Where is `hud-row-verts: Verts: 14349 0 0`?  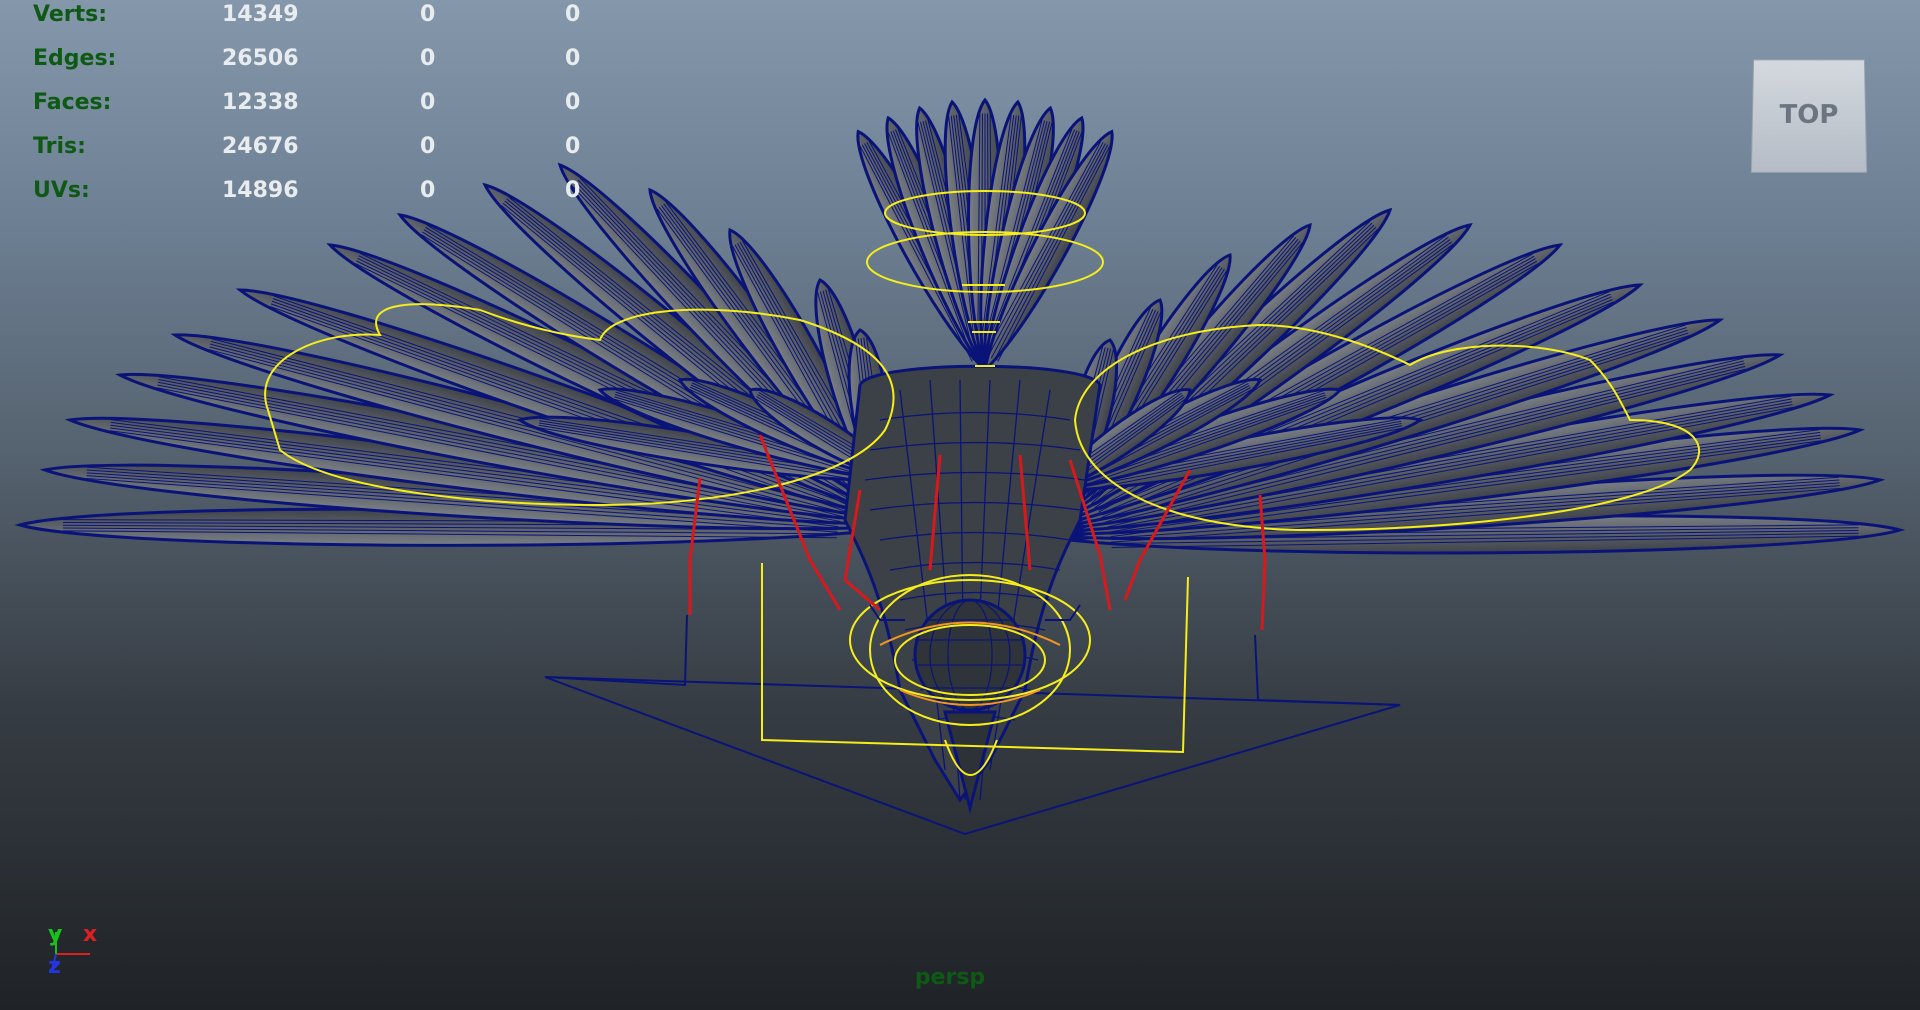 hud-row-verts: Verts: 14349 0 0 is located at coordinates (320, 17).